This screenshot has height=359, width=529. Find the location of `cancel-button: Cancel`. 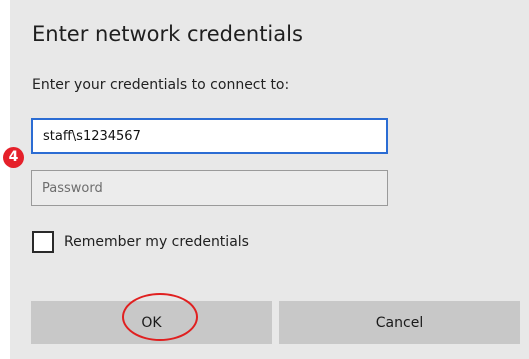

cancel-button: Cancel is located at coordinates (399, 322).